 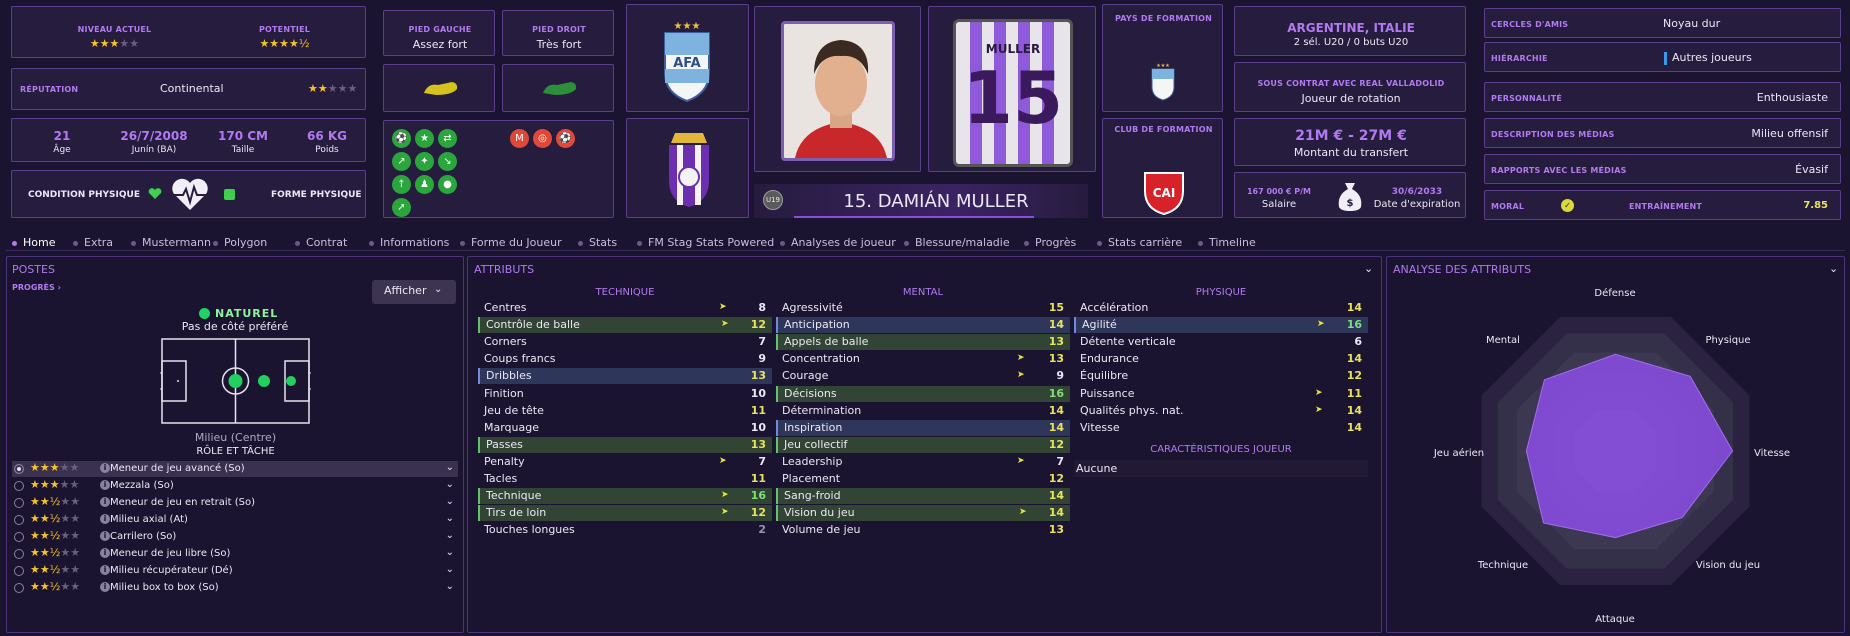 I want to click on role-row: ★★½★★ i Milieu récupérateur (Dé) ⌄, so click(x=235, y=571).